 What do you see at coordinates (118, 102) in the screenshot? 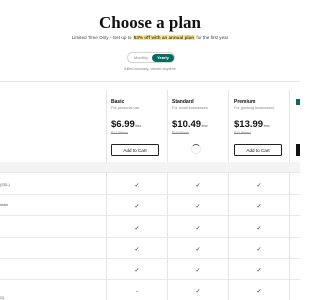
I see `plan-name: Basic` at bounding box center [118, 102].